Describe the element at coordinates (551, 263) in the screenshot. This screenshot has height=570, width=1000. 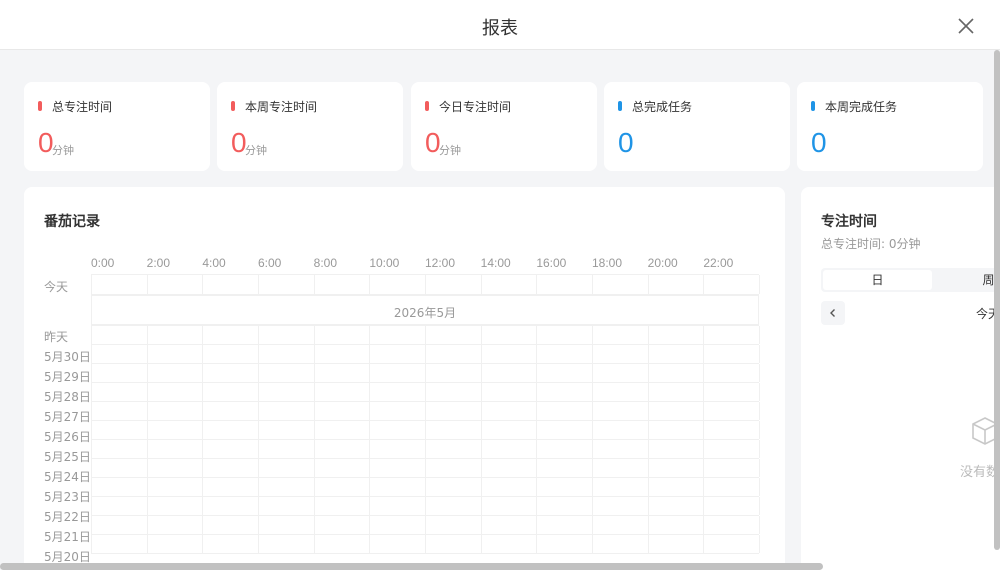
I see `hour-label: 16:00` at that location.